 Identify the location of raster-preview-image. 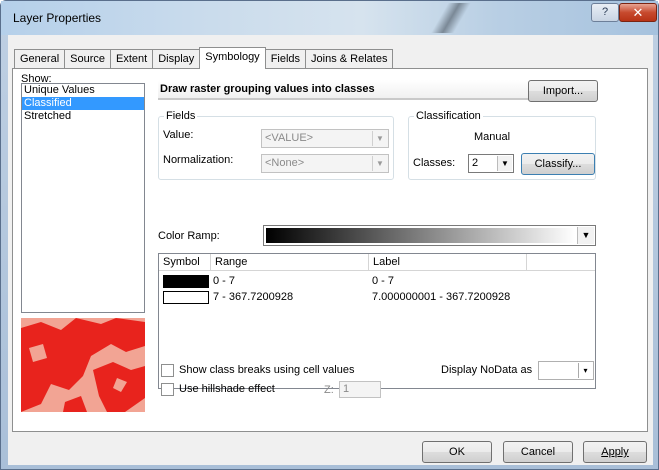
(83, 365).